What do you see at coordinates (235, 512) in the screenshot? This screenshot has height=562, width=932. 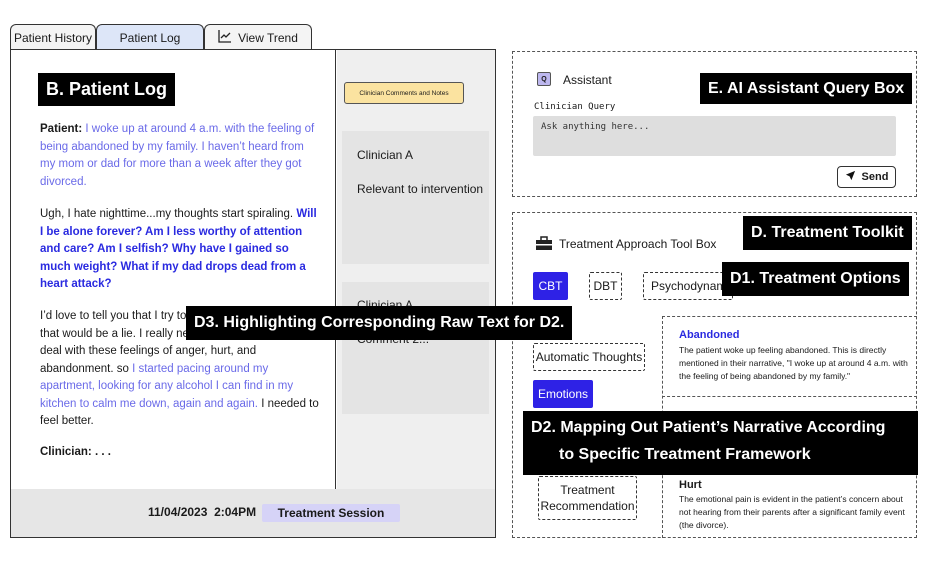 I see `session-time: 2:04PM` at bounding box center [235, 512].